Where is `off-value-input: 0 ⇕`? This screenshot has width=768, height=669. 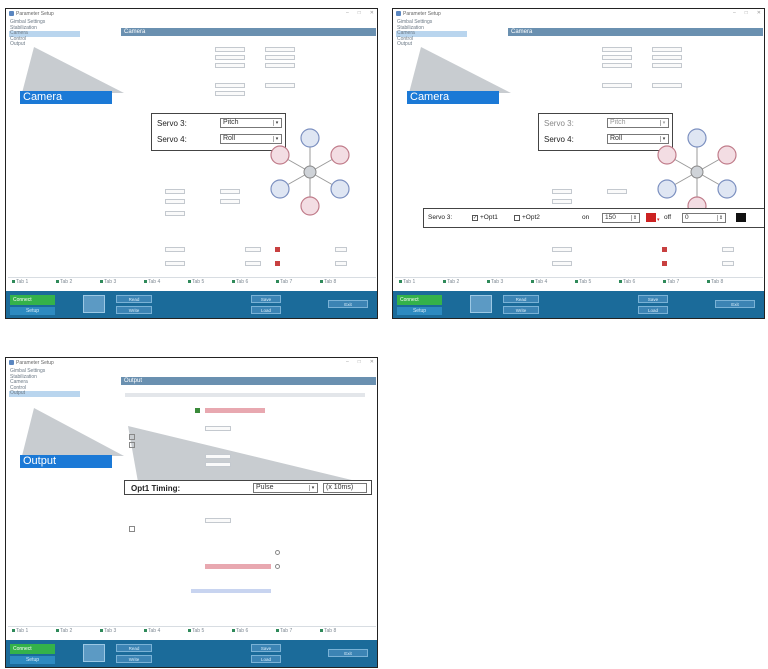
off-value-input: 0 ⇕ is located at coordinates (704, 218).